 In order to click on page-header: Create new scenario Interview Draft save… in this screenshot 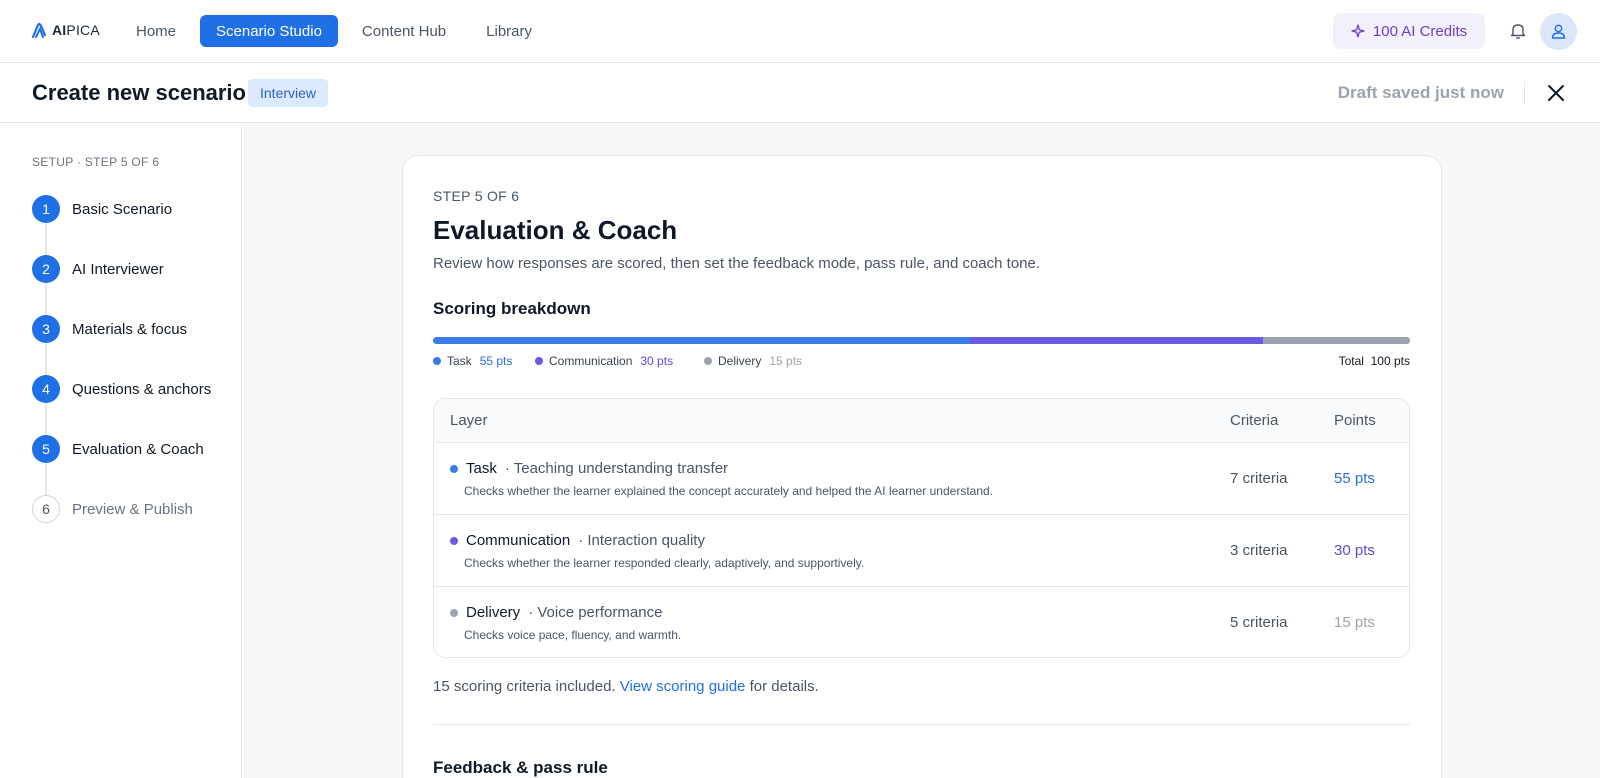, I will do `click(800, 93)`.